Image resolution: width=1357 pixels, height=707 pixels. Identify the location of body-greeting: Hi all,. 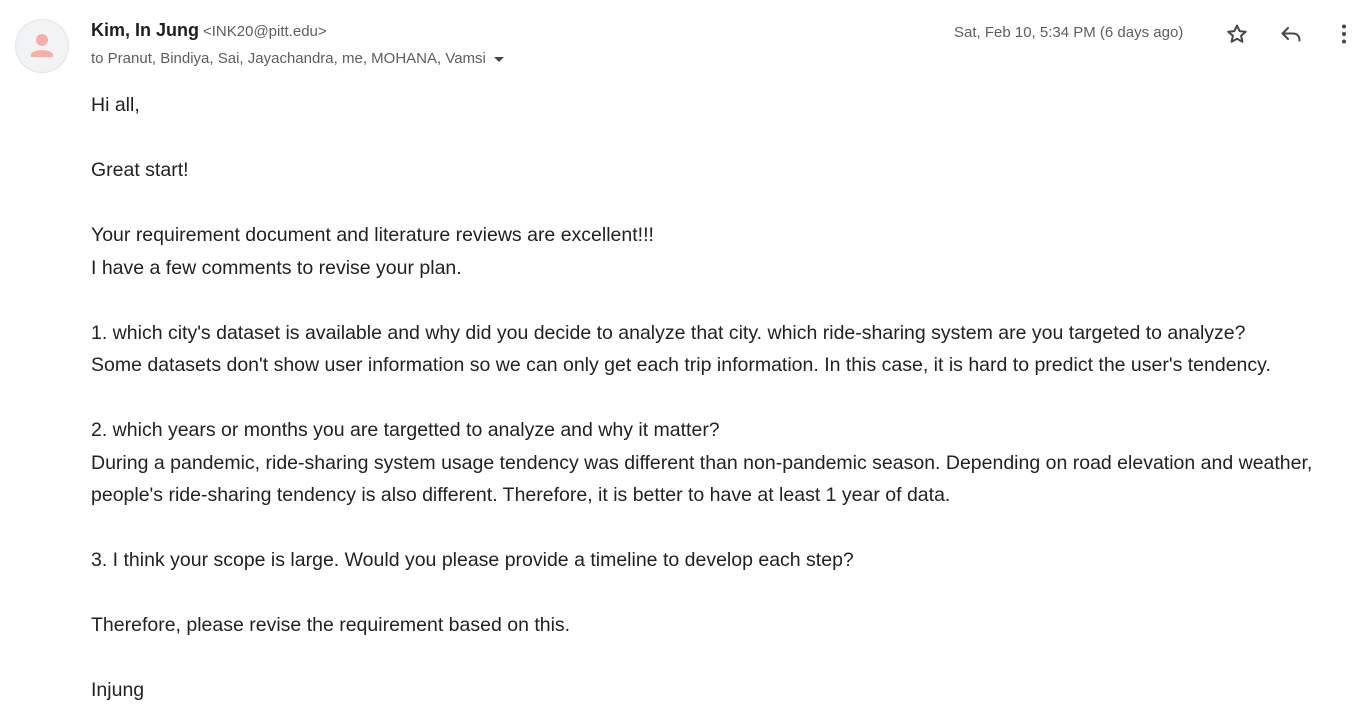
(115, 105).